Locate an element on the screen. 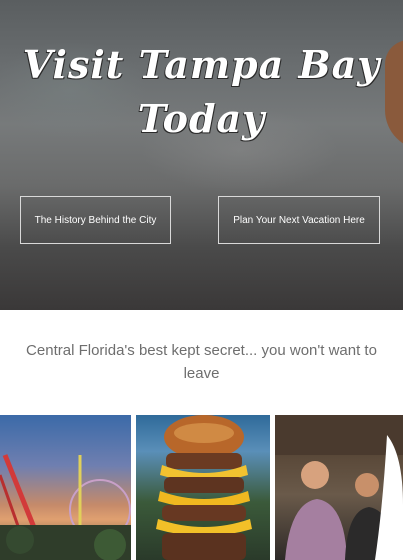 This screenshot has height=560, width=403. cheeseburger-image is located at coordinates (204, 487).